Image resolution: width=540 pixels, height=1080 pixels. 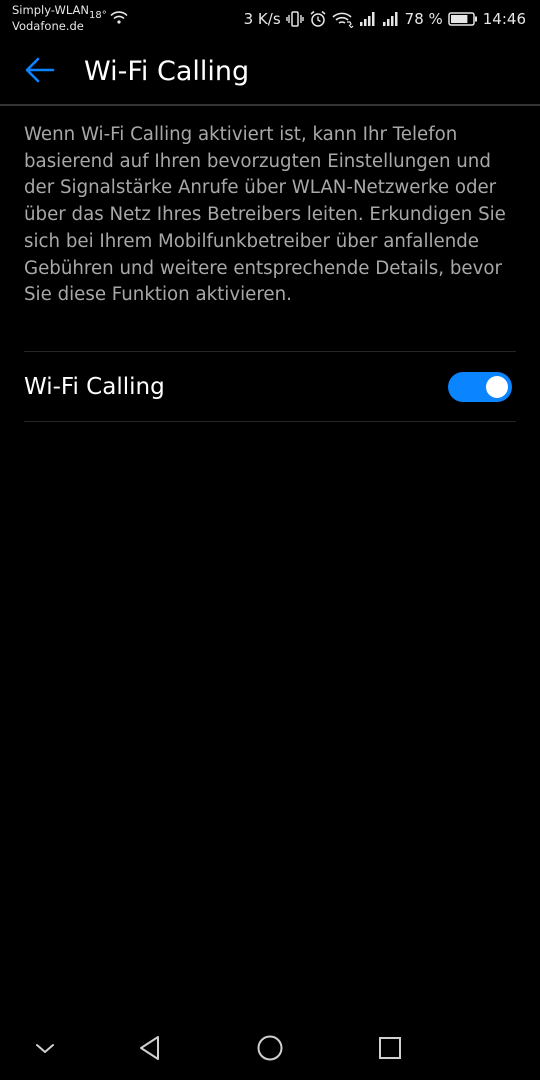 I want to click on carrier-name: Vodafone.de, so click(x=48, y=26).